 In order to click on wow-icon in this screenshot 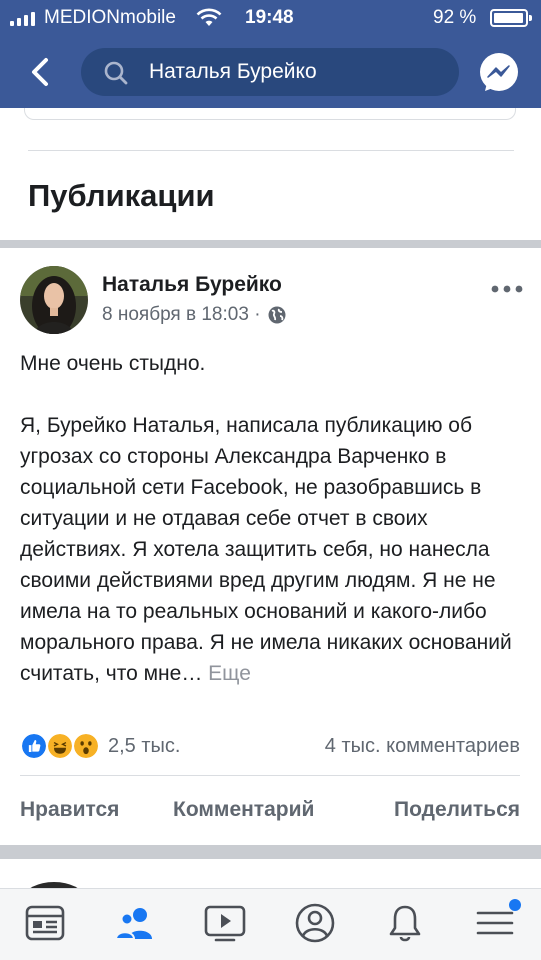, I will do `click(86, 746)`.